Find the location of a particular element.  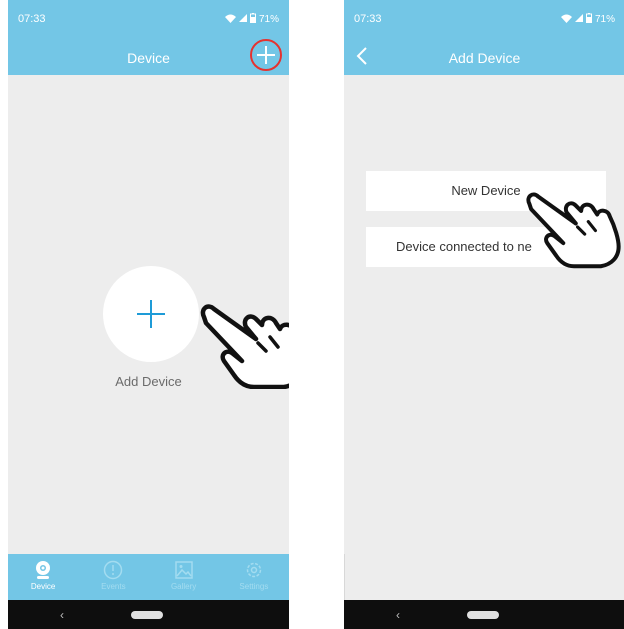

tab-label: Events is located at coordinates (113, 586).